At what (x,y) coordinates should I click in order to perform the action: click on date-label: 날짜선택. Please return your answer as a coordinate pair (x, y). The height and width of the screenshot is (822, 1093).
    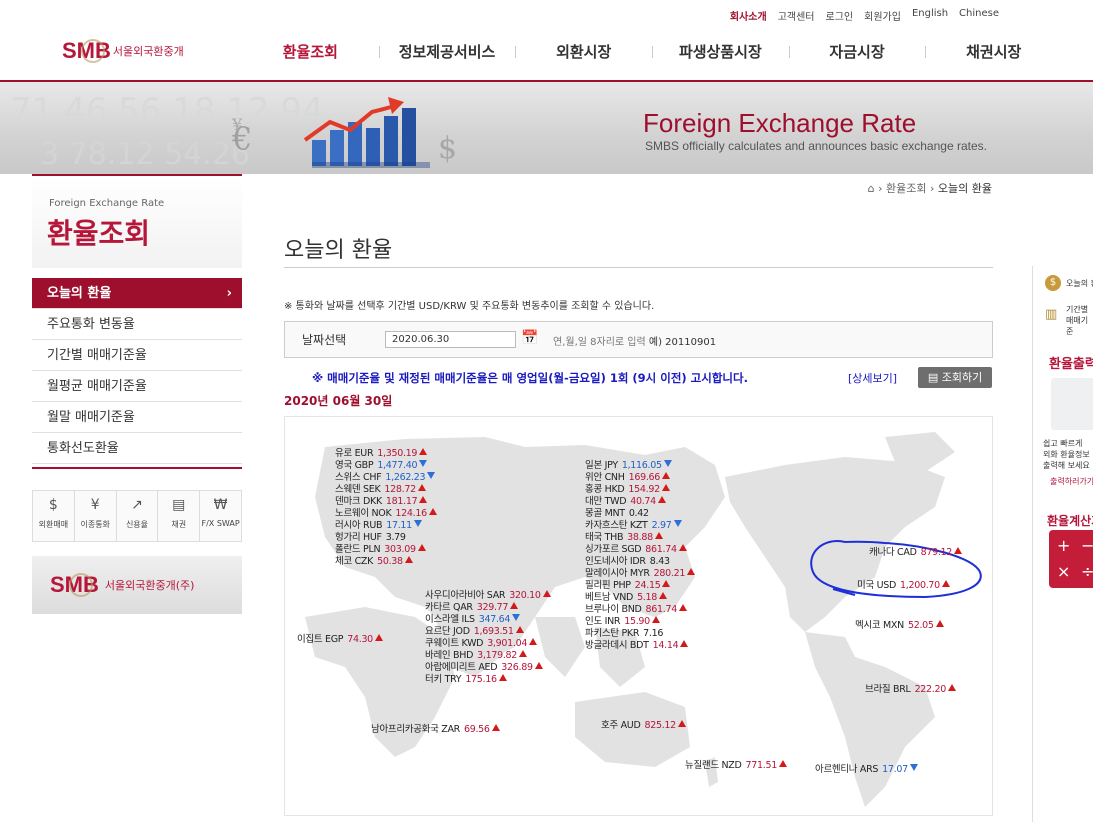
    Looking at the image, I should click on (324, 340).